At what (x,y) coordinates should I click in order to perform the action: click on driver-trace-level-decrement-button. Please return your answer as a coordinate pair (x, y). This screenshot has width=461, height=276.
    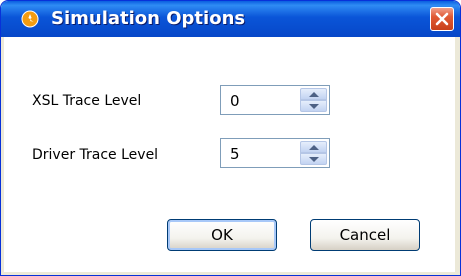
    Looking at the image, I should click on (313, 159).